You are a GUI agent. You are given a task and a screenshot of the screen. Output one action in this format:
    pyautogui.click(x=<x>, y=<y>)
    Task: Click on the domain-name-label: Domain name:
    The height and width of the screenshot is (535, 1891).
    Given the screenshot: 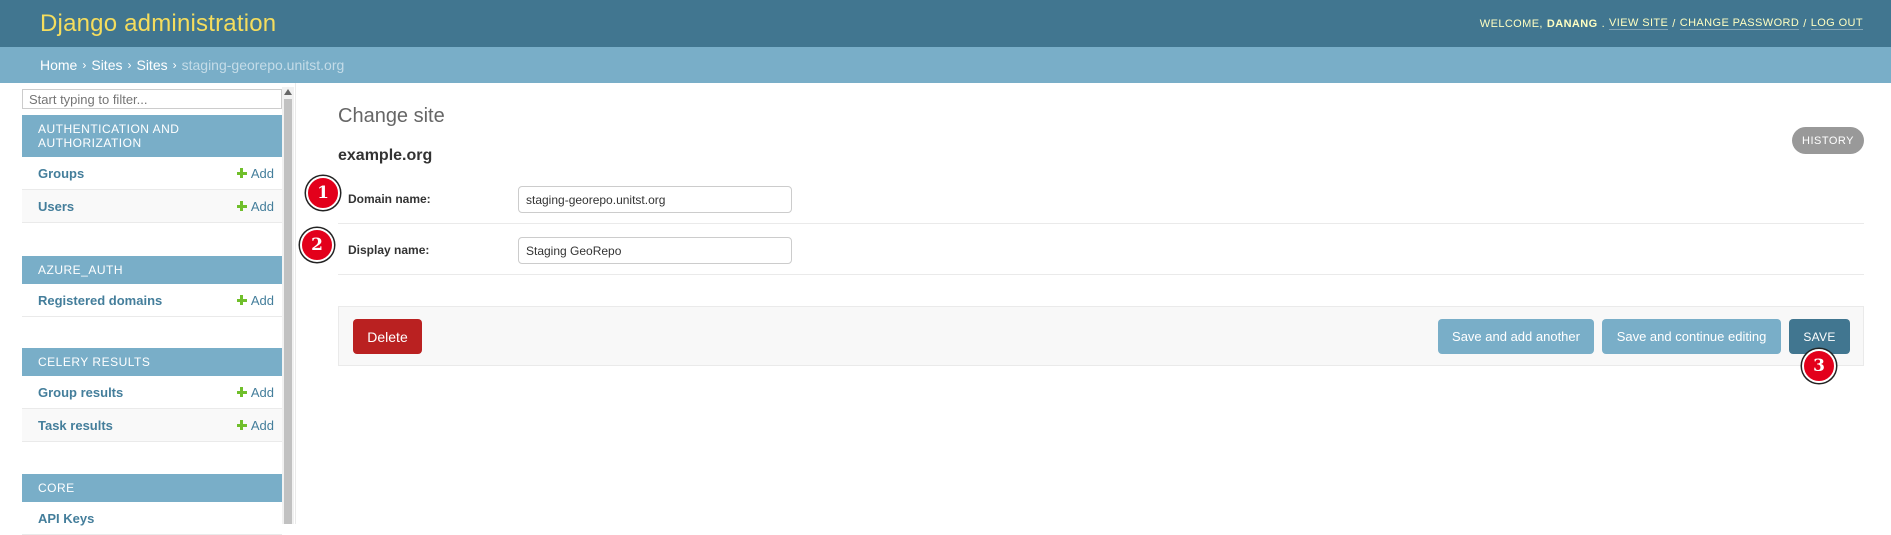 What is the action you would take?
    pyautogui.click(x=389, y=199)
    